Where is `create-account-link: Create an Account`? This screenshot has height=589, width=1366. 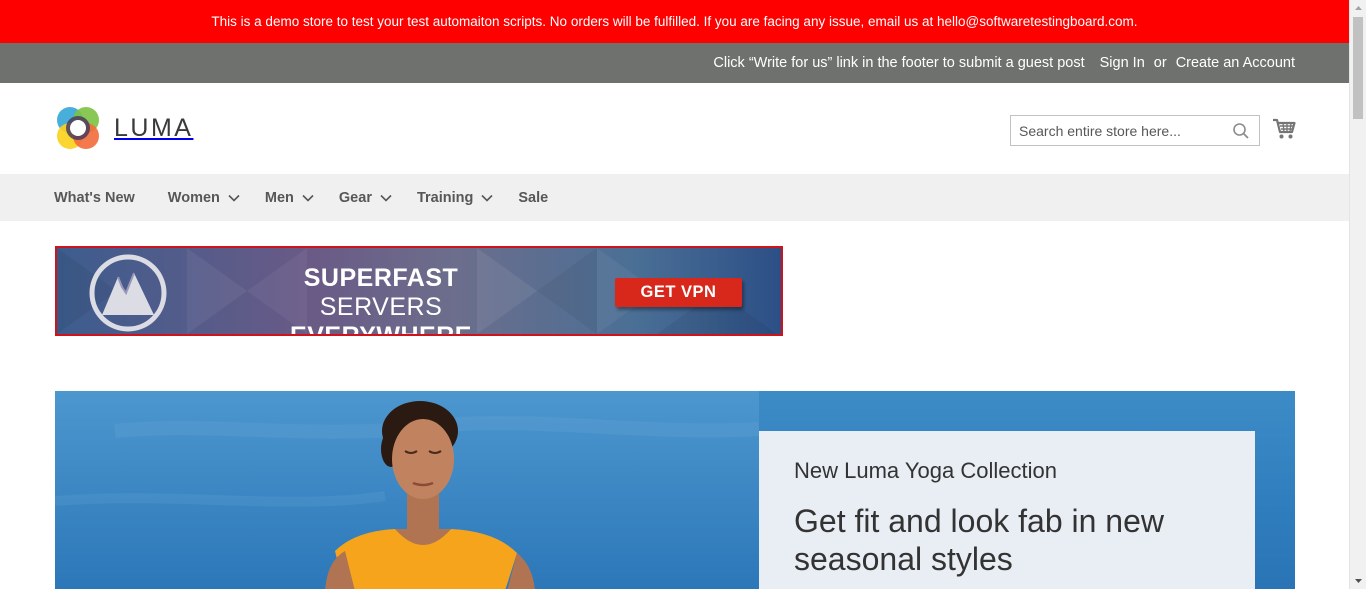
create-account-link: Create an Account is located at coordinates (1235, 63).